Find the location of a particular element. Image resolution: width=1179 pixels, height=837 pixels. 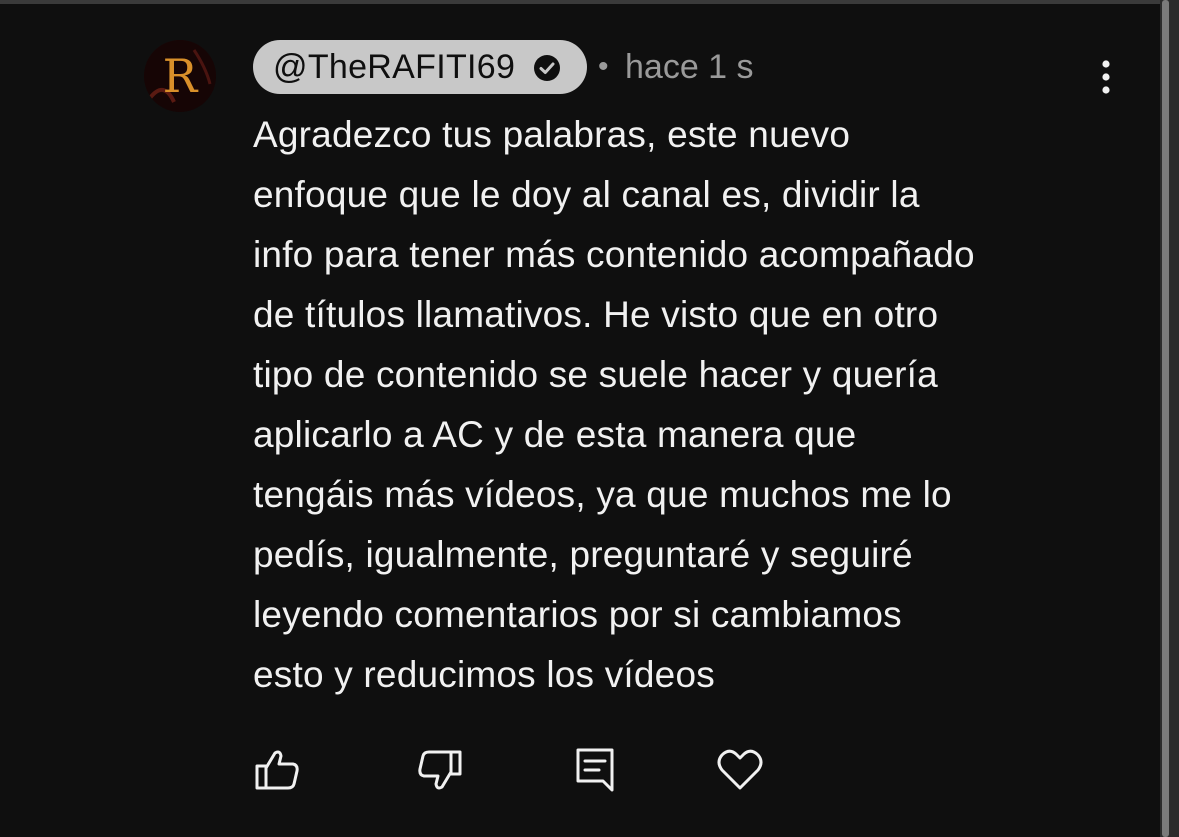

thumbs-up-icon is located at coordinates (277, 770).